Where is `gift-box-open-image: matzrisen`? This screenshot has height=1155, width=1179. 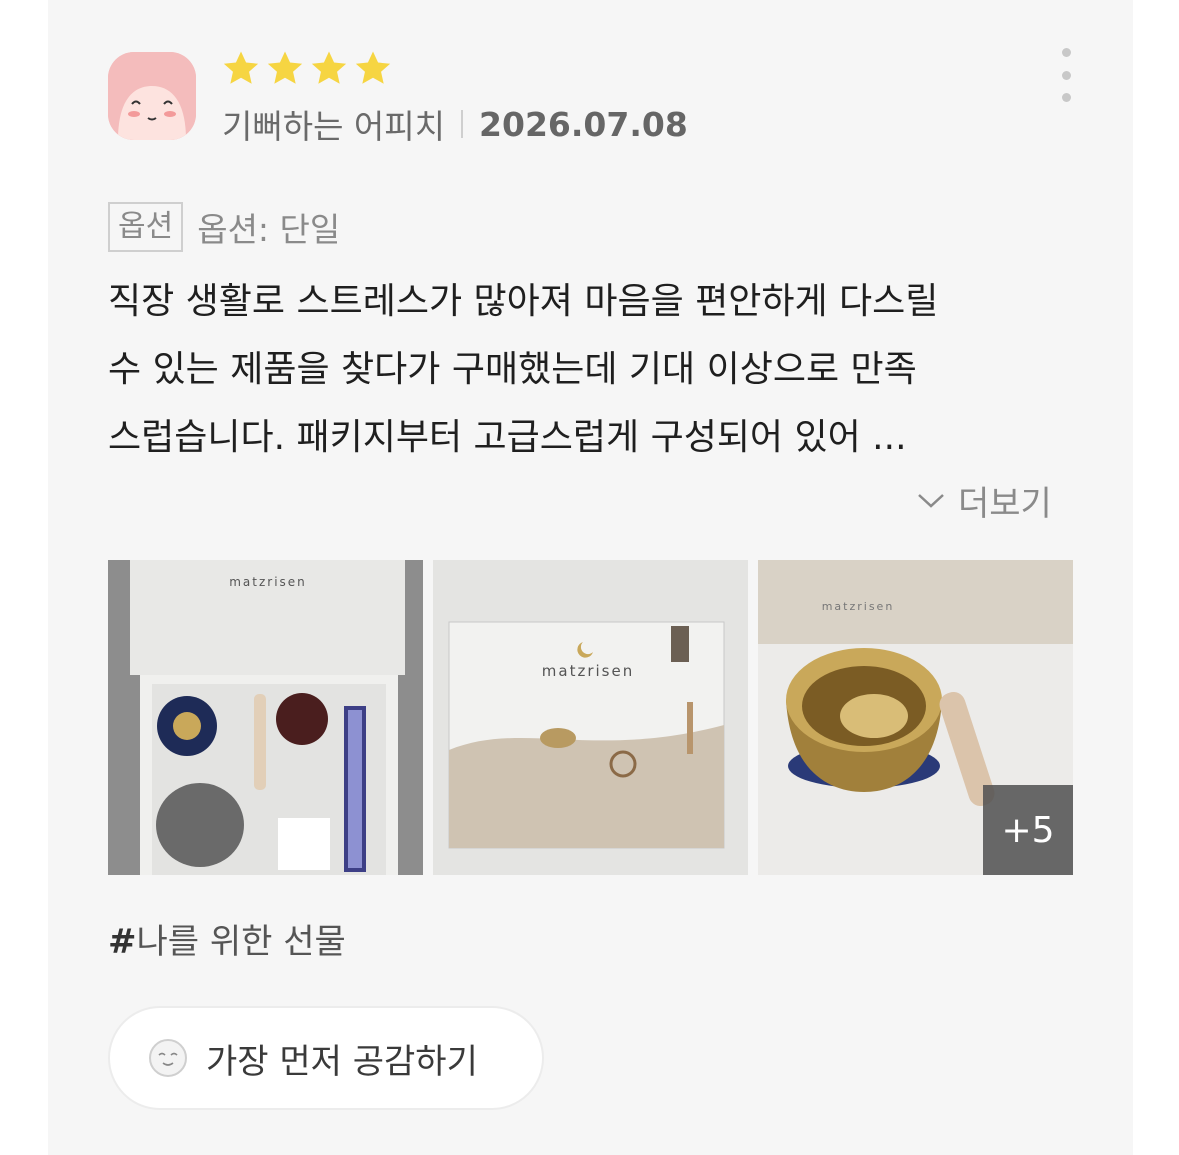 gift-box-open-image: matzrisen is located at coordinates (265, 717).